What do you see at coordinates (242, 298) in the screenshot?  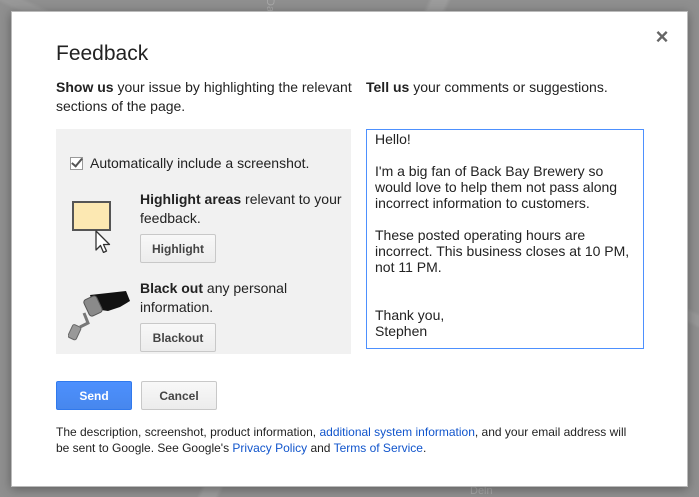 I see `blackout-description: Black out any personal information.` at bounding box center [242, 298].